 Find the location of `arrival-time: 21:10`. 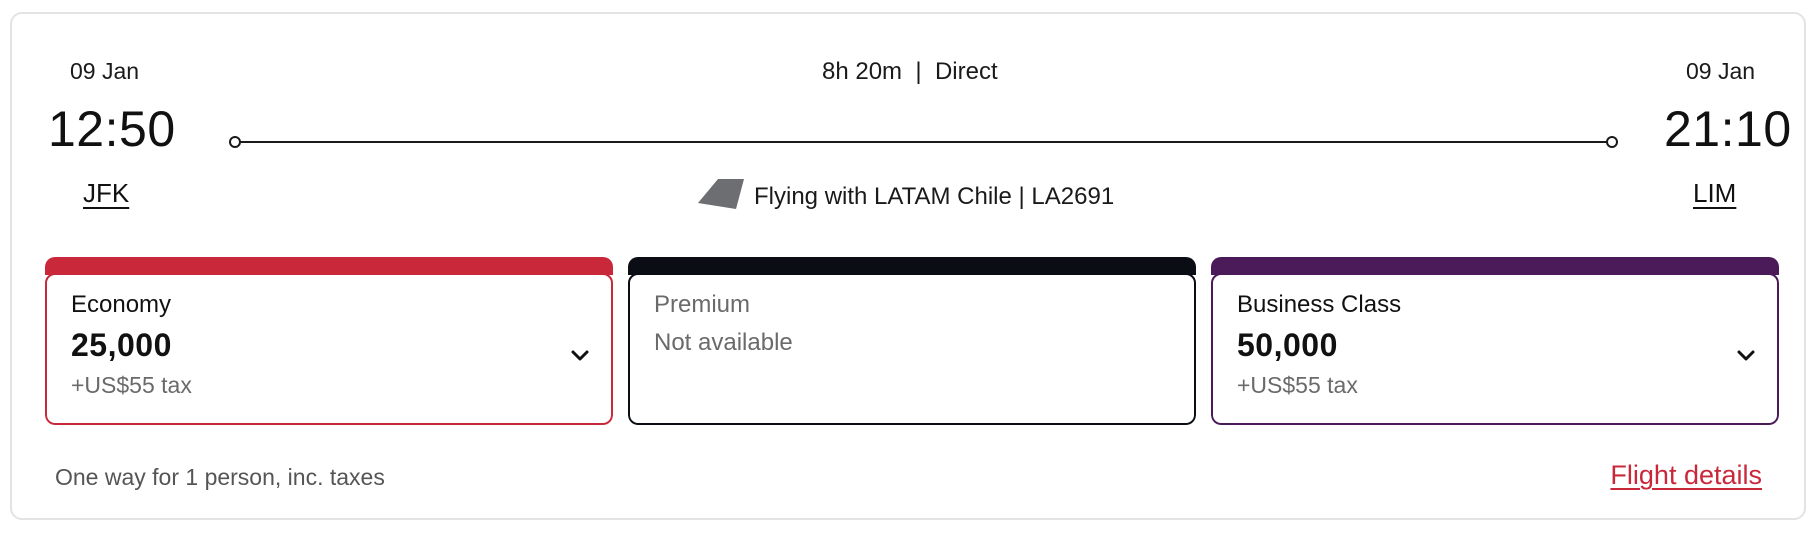

arrival-time: 21:10 is located at coordinates (1728, 129).